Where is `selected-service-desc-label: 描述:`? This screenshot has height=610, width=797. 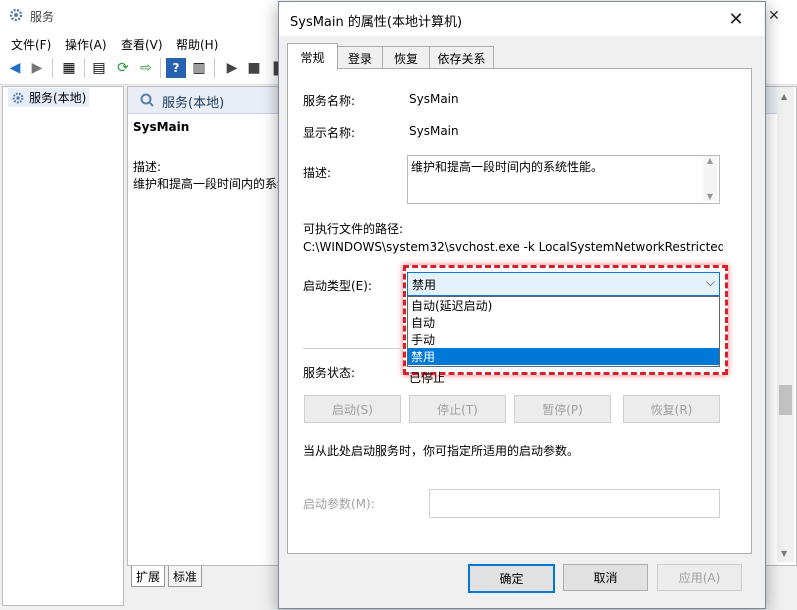 selected-service-desc-label: 描述: is located at coordinates (147, 167).